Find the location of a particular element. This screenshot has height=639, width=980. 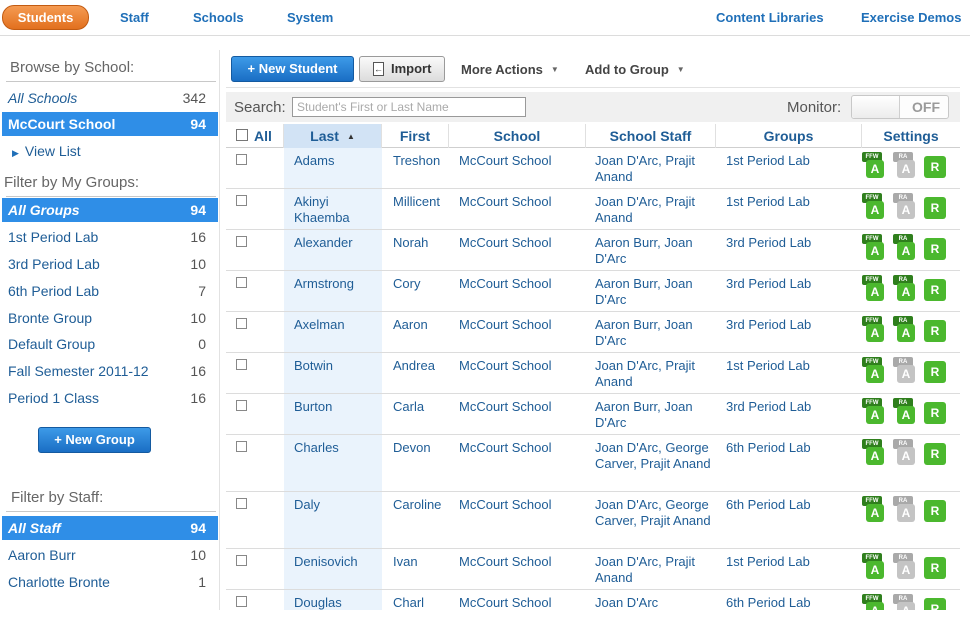

nav-link-content-libraries: Content Libraries is located at coordinates (770, 17).